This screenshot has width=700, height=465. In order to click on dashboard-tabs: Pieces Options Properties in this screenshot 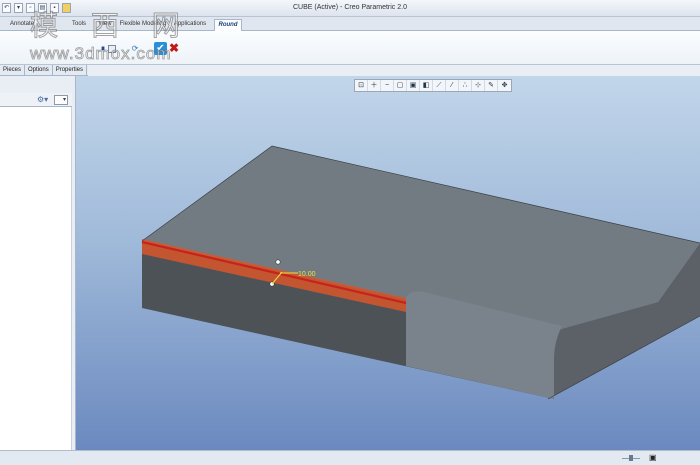, I will do `click(44, 70)`.